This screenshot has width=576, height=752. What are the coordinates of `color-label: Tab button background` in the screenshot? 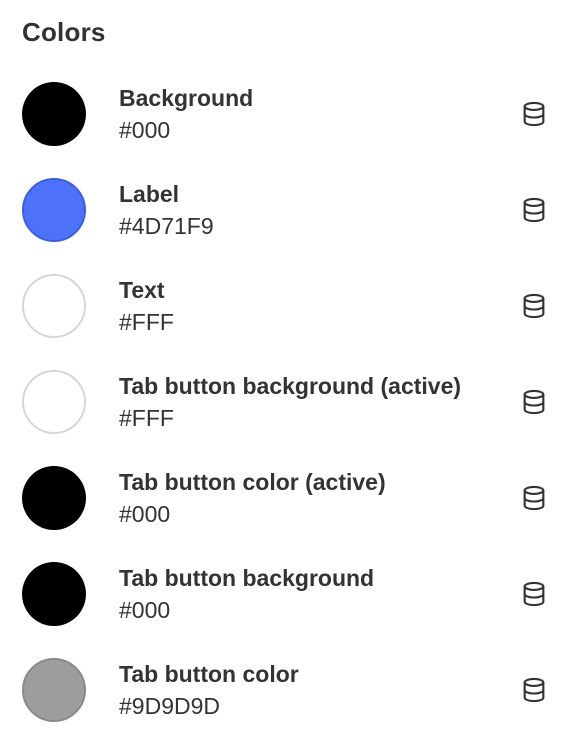 It's located at (247, 578).